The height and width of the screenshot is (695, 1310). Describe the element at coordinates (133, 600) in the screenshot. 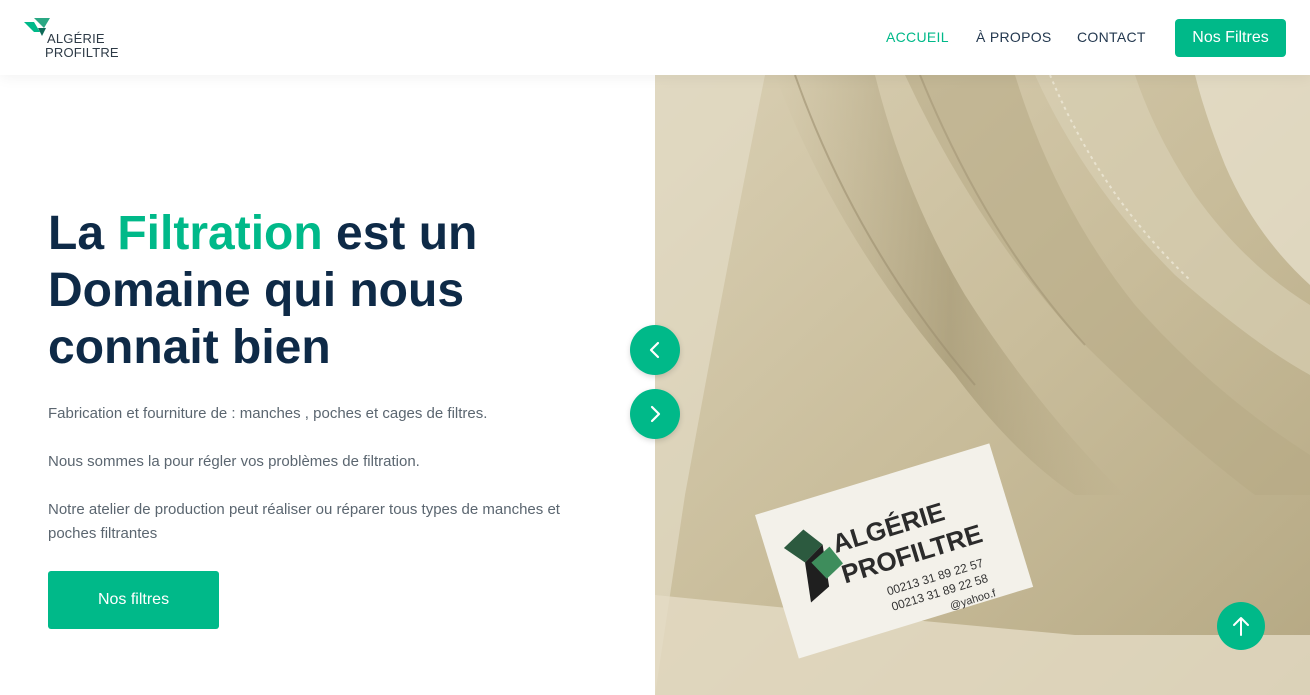

I see `hero-filters-button: Nos filtres` at that location.